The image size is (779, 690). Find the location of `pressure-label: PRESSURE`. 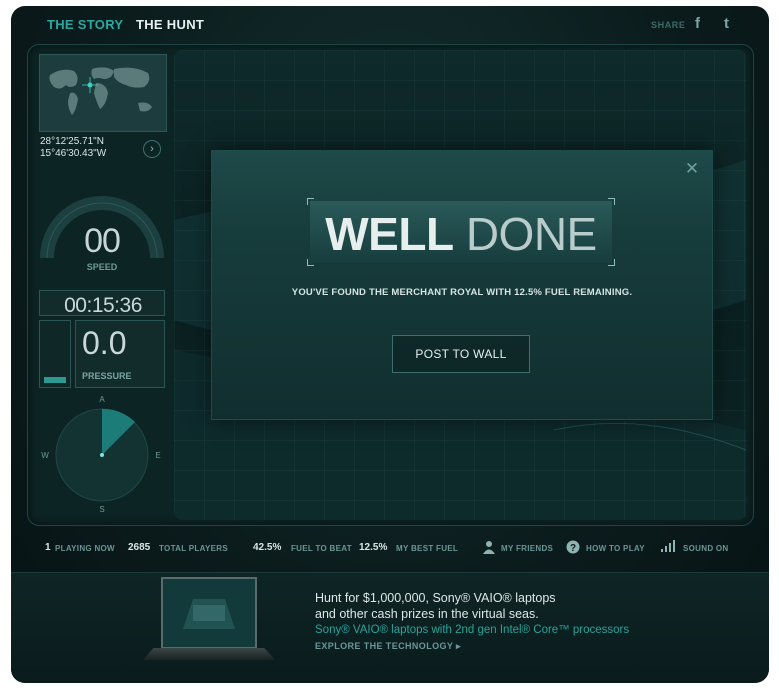

pressure-label: PRESSURE is located at coordinates (107, 376).